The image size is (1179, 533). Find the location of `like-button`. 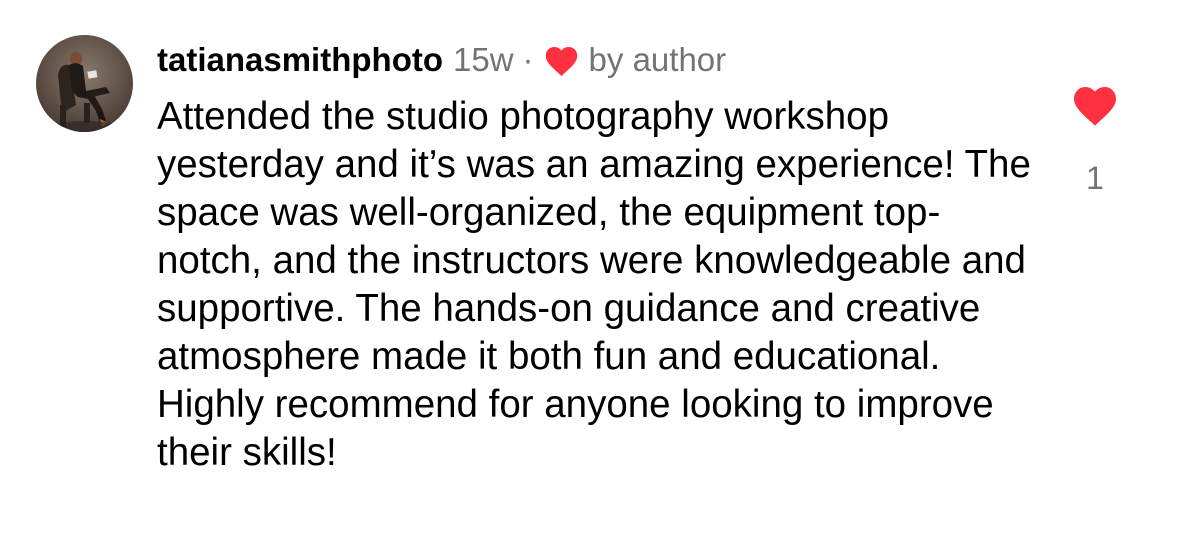

like-button is located at coordinates (1095, 105).